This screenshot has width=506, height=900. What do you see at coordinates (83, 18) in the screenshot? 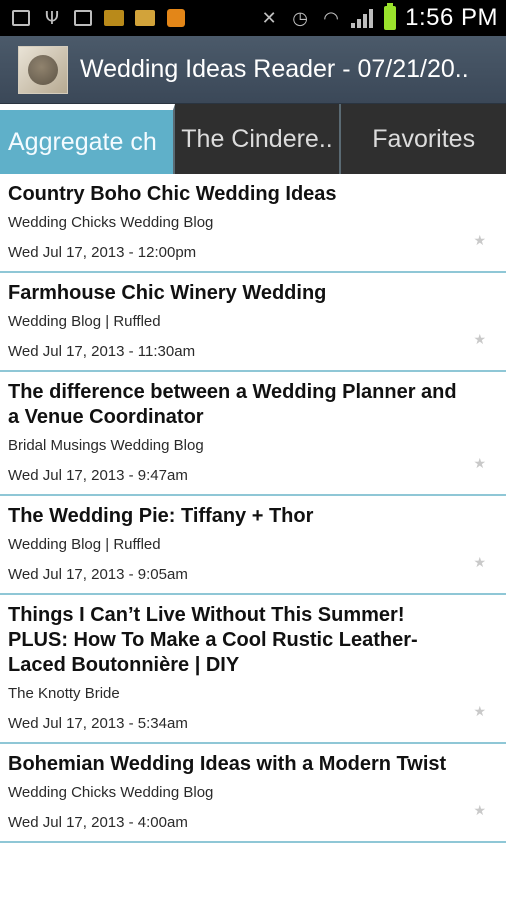
I see `image-icon` at bounding box center [83, 18].